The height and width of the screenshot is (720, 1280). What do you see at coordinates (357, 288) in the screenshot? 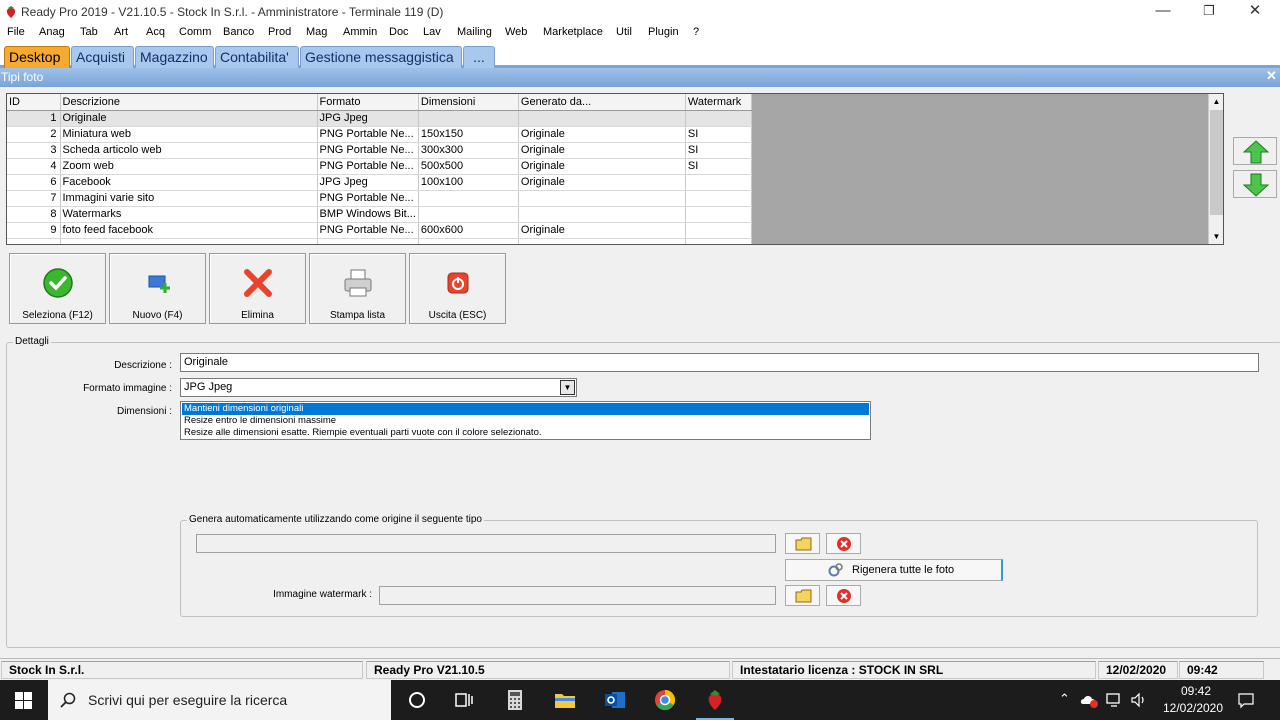
I see `stampa-lista-button: Stampa lista` at bounding box center [357, 288].